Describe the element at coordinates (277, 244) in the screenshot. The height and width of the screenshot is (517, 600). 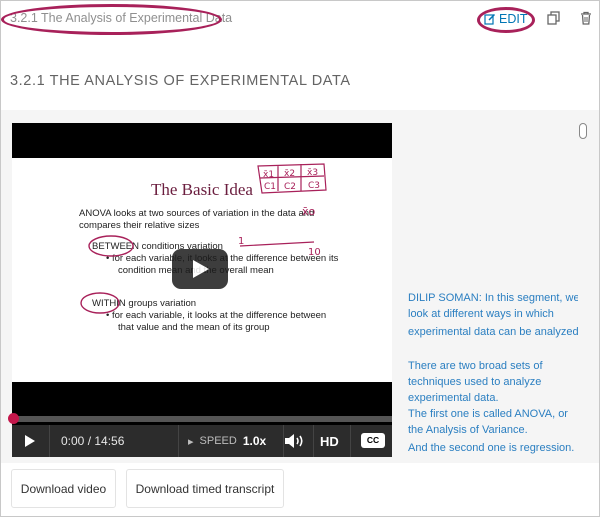
I see `range-line` at that location.